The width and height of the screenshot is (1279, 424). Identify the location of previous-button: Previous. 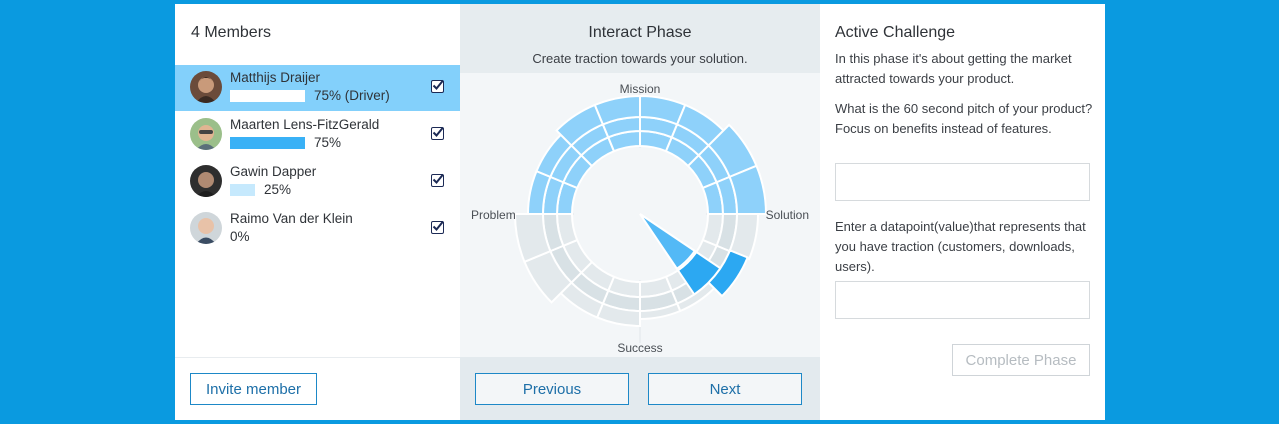
(552, 389).